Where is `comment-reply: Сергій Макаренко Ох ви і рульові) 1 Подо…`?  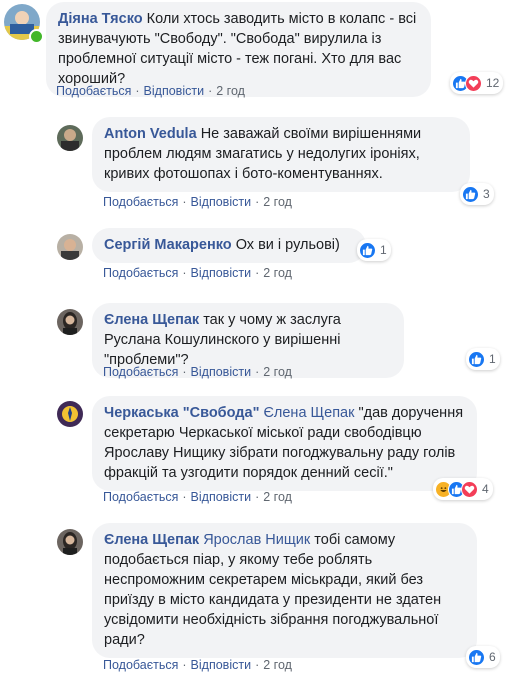 comment-reply: Сергій Макаренко Ох ви і рульові) 1 Подо… is located at coordinates (256, 257).